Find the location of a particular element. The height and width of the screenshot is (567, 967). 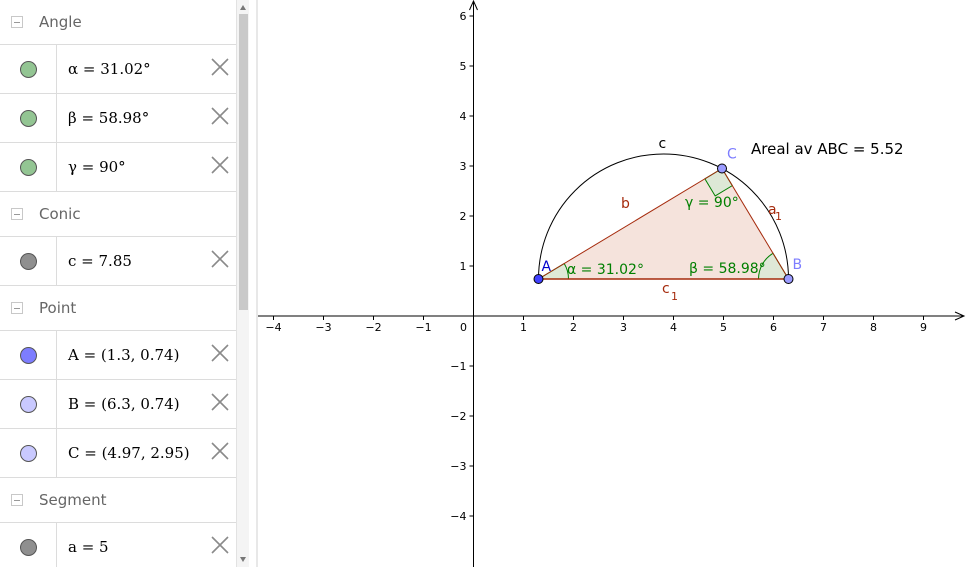

y-tick-label: −1 is located at coordinates (458, 366).